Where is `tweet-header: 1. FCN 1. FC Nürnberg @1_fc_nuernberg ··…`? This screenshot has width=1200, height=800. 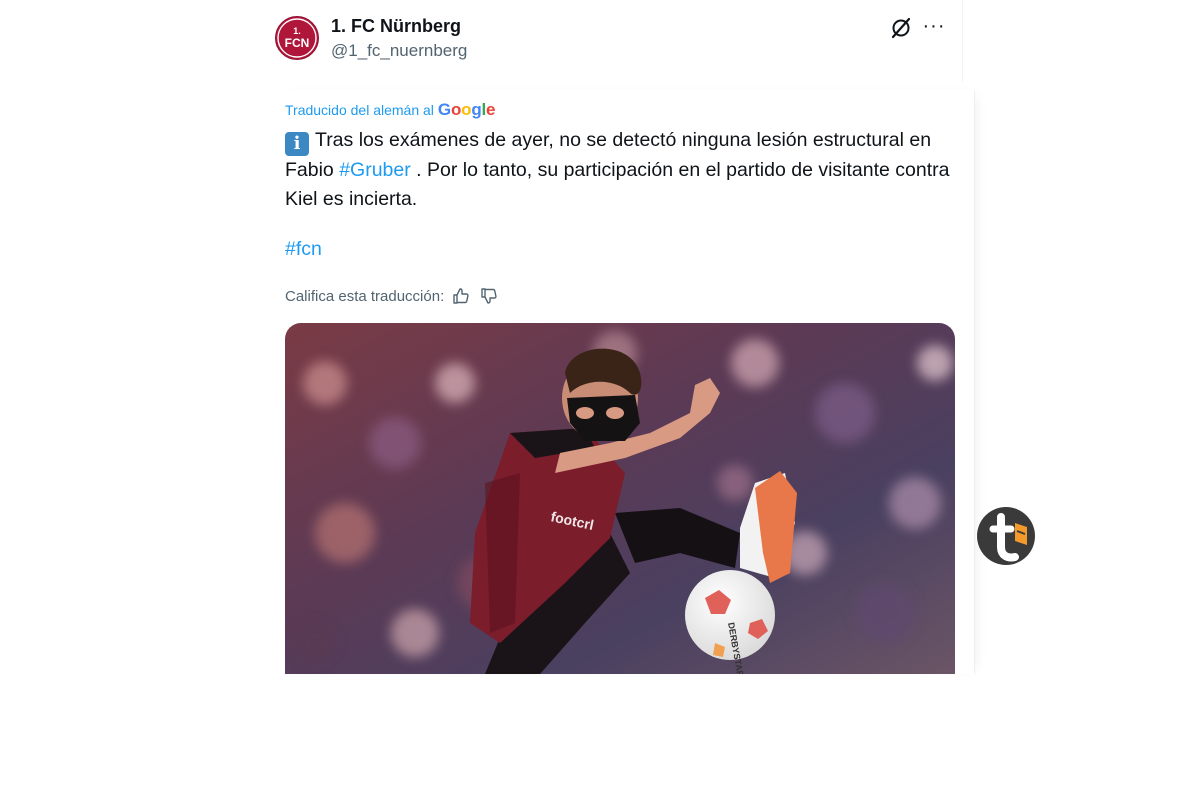
tweet-header: 1. FCN 1. FC Nürnberg @1_fc_nuernberg ··… is located at coordinates (619, 41).